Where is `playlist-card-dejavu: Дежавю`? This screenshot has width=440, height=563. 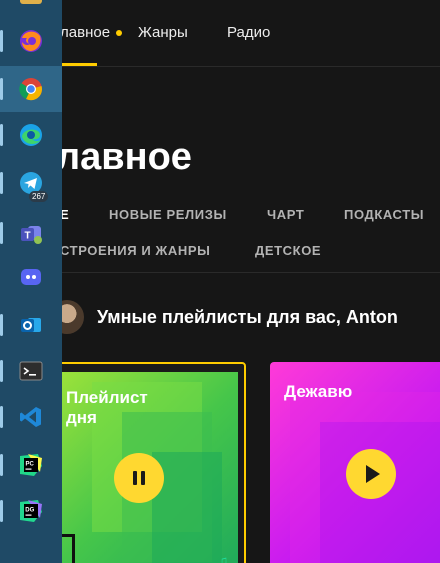
playlist-card-dejavu: Дежавю is located at coordinates (355, 462).